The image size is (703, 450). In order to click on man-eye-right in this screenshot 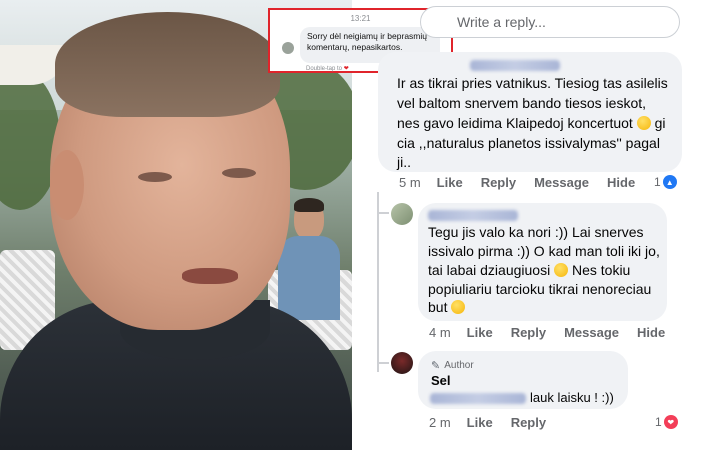, I will do `click(239, 173)`.